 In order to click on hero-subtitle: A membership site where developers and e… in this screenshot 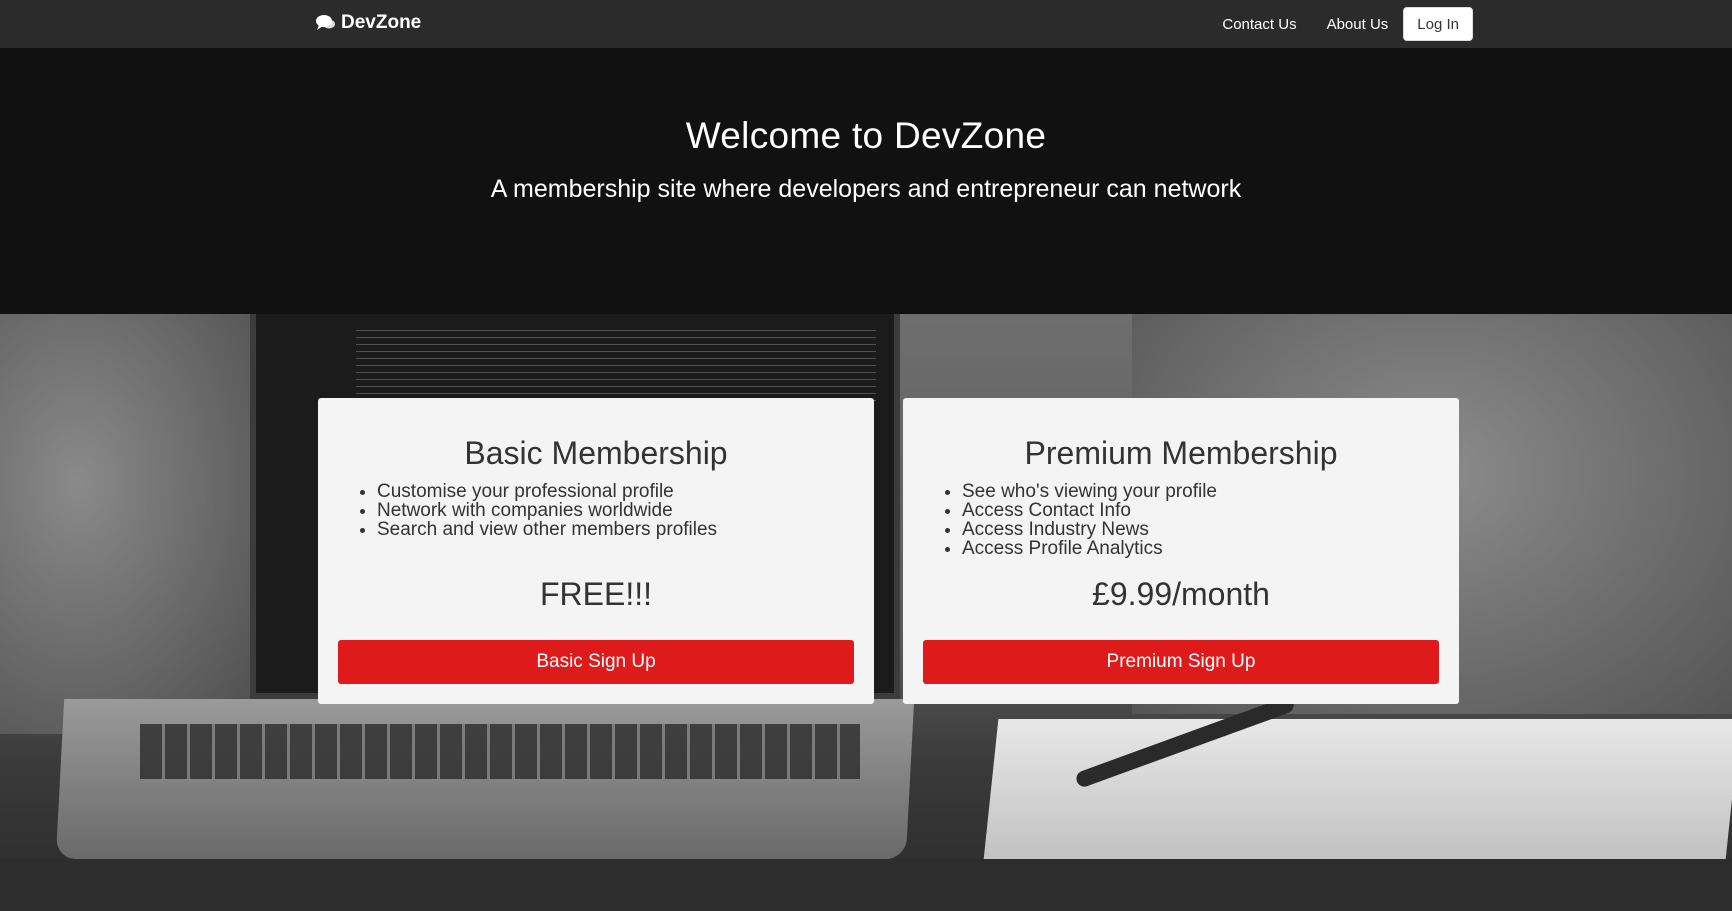, I will do `click(866, 189)`.